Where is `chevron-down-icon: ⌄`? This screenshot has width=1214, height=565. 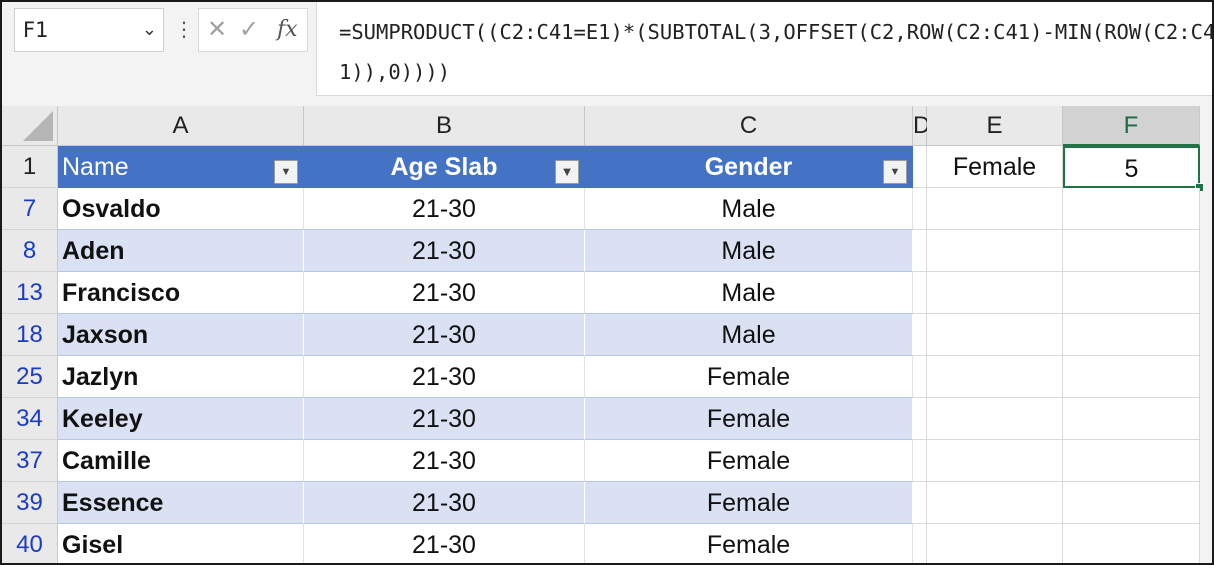
chevron-down-icon: ⌄ is located at coordinates (149, 30).